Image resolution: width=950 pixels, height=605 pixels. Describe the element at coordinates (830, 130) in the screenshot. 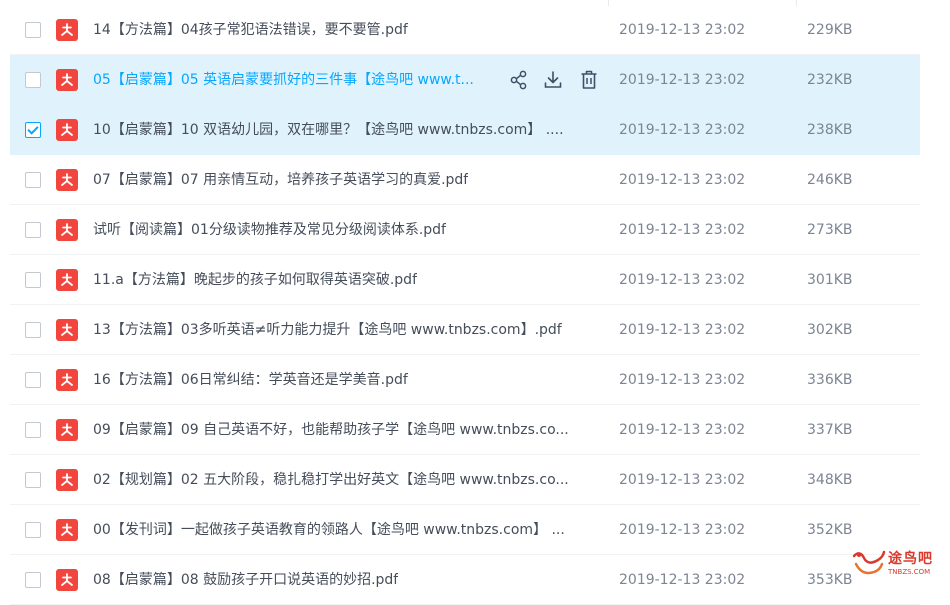

I see `file-size: 238KB` at that location.